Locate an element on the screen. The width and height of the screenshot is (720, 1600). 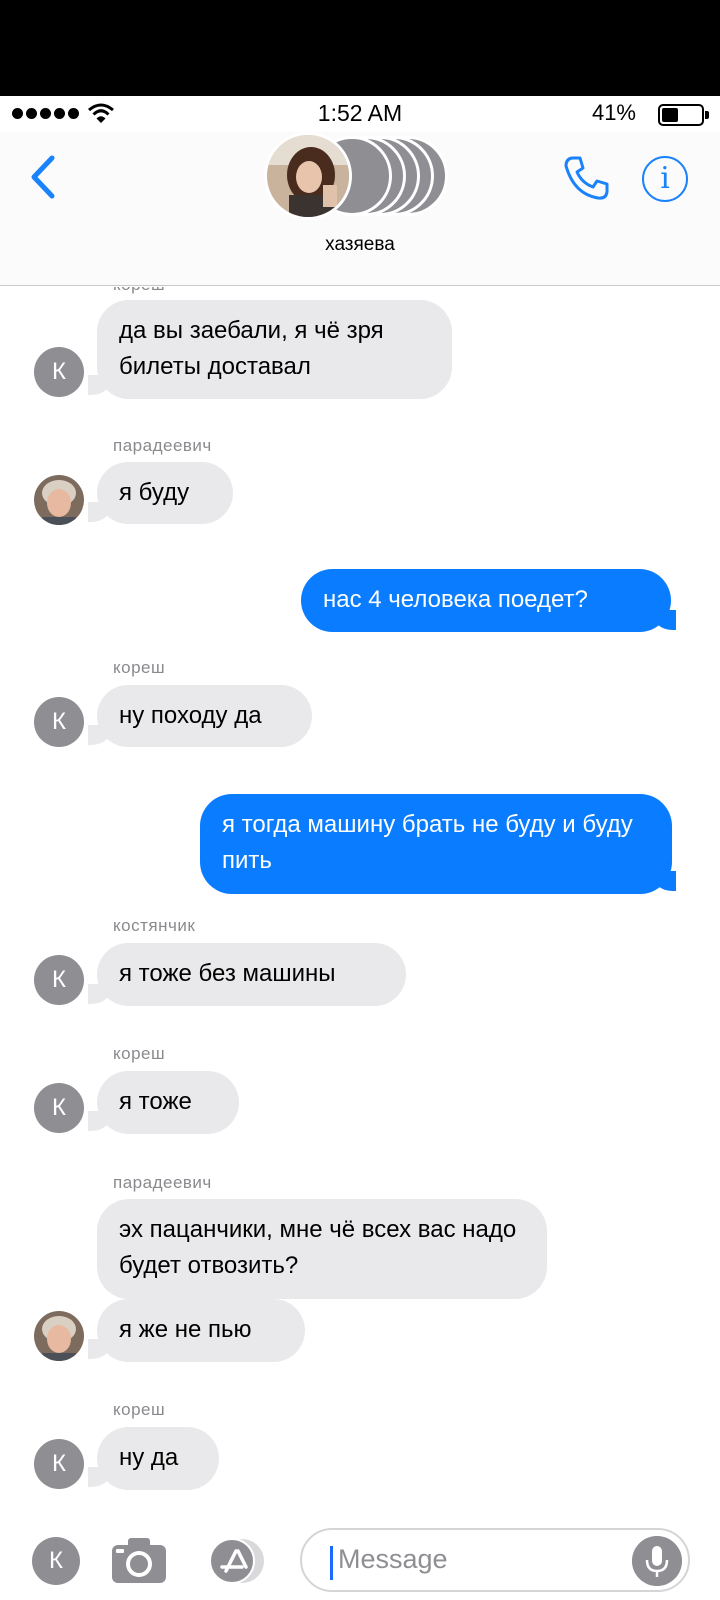
phone-icon is located at coordinates (586, 178).